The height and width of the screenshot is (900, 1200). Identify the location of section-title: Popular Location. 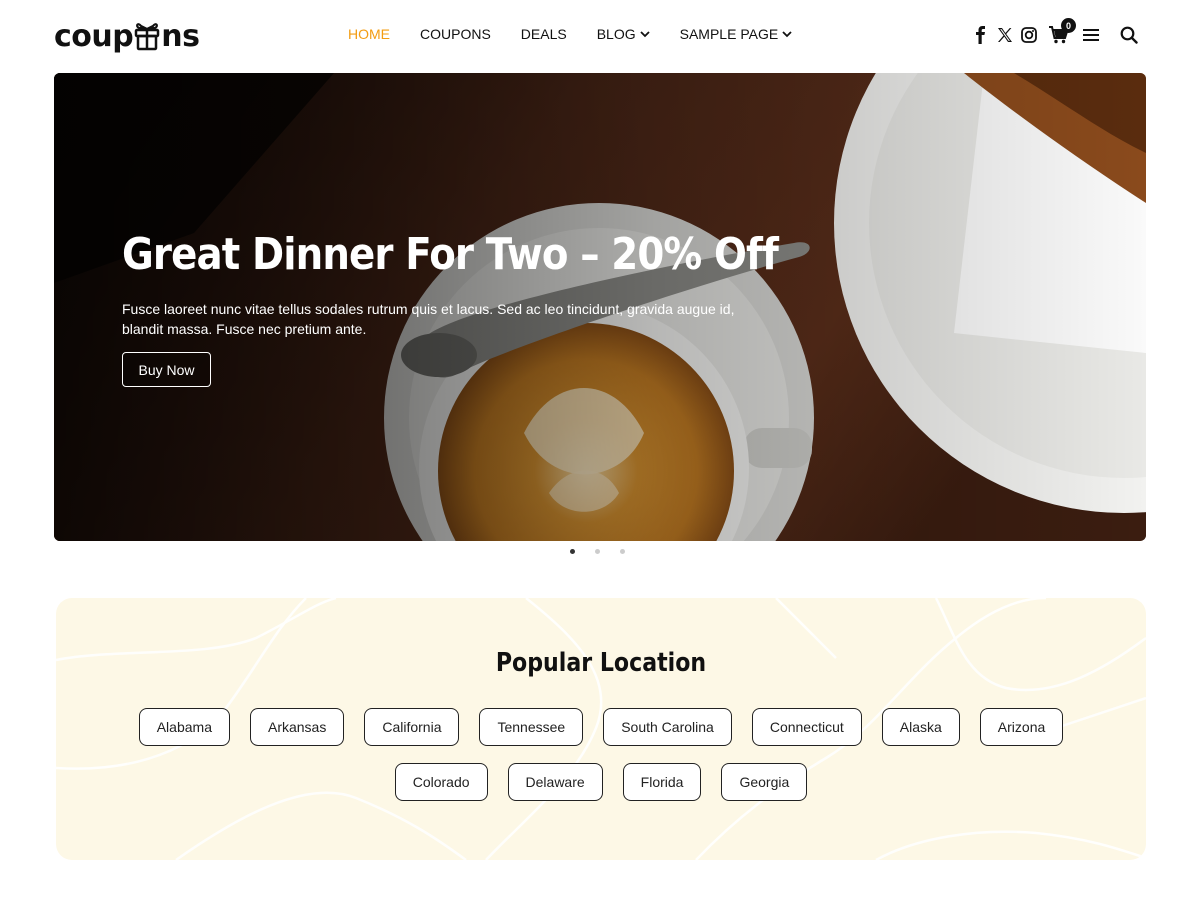
(601, 663).